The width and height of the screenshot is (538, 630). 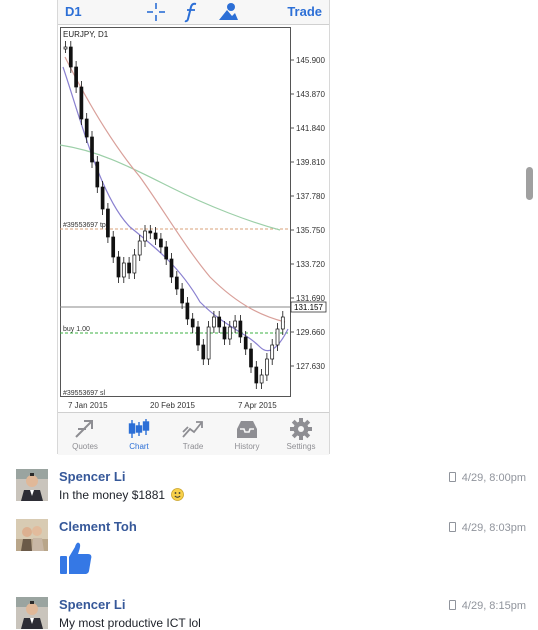 I want to click on tab-settings: Settings, so click(x=301, y=435).